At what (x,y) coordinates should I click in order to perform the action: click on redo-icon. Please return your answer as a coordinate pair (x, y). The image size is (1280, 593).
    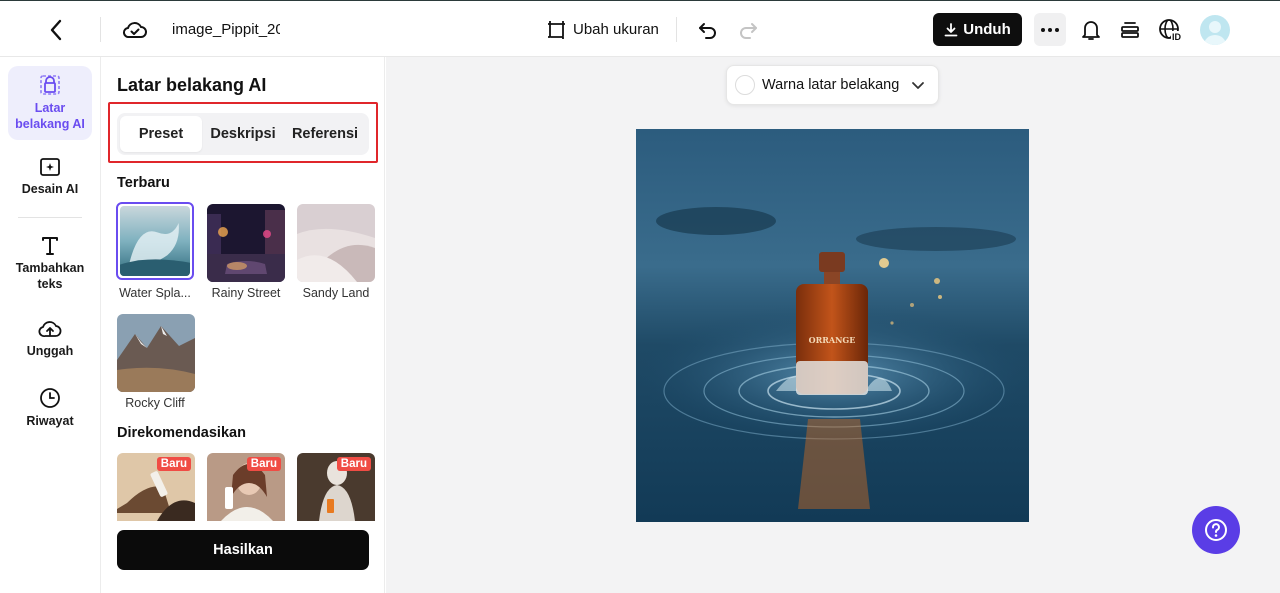
    Looking at the image, I should click on (748, 30).